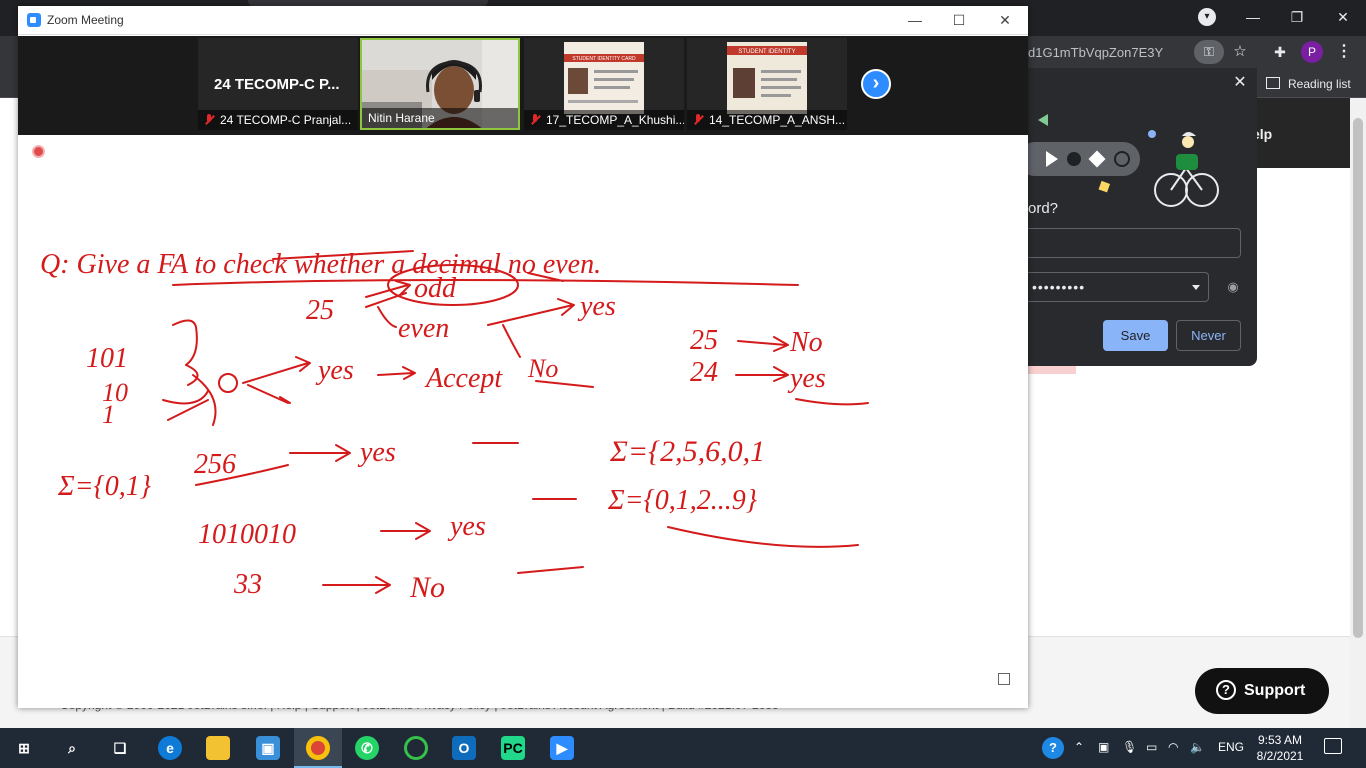 The width and height of the screenshot is (1366, 768). I want to click on zoom-titlebar: Zoom Meeting — ☐ ✕, so click(523, 20).